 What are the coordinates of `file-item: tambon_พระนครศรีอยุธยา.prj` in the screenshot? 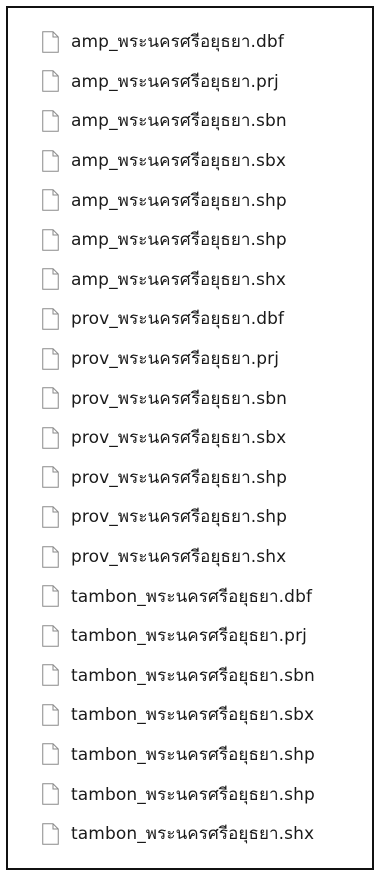 It's located at (190, 636).